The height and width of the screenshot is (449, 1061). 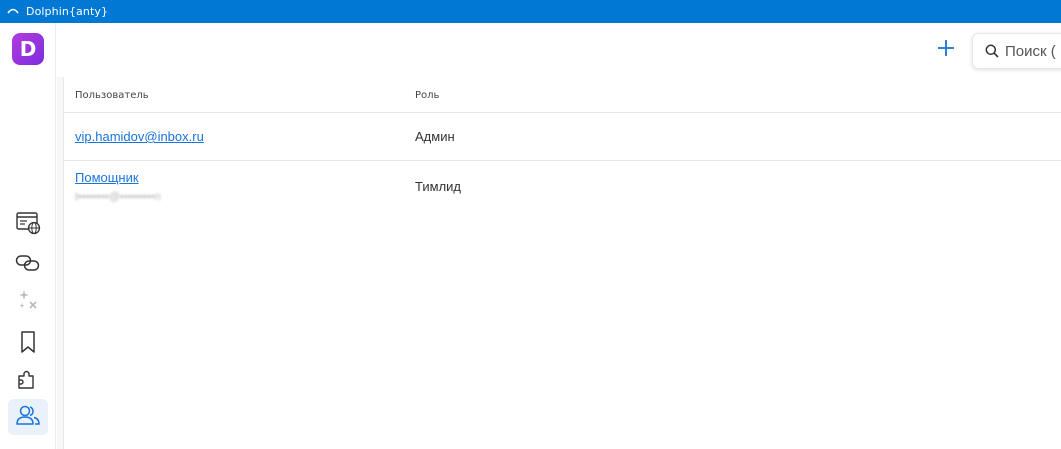 I want to click on sidebar-item-proxies, so click(x=28, y=265).